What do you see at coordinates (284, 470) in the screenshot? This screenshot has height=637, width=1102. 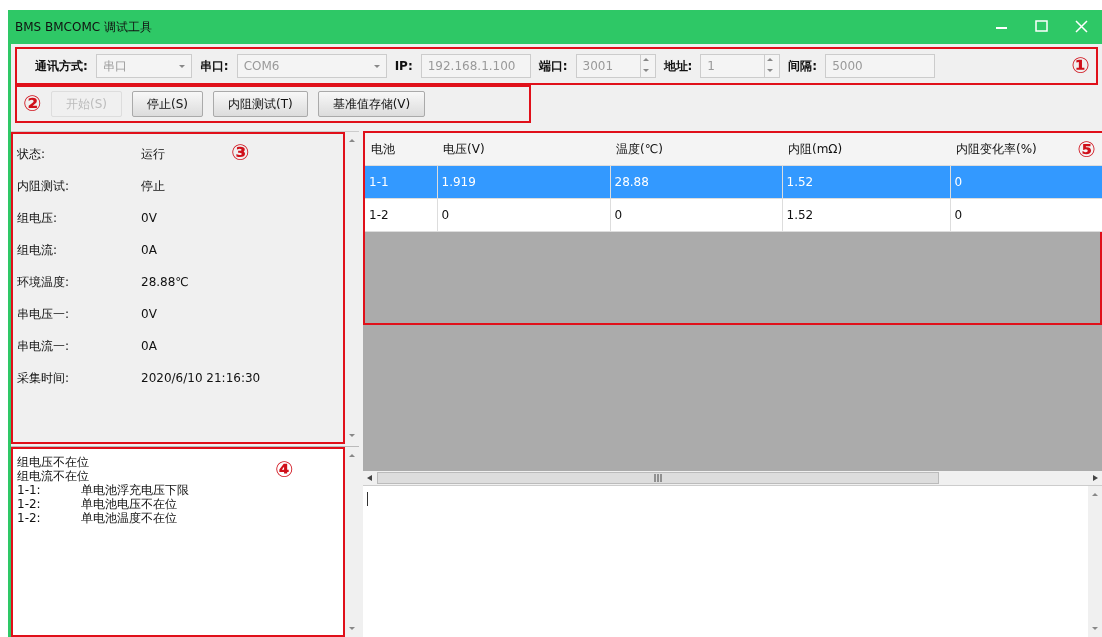 I see `annotation-number: ④` at bounding box center [284, 470].